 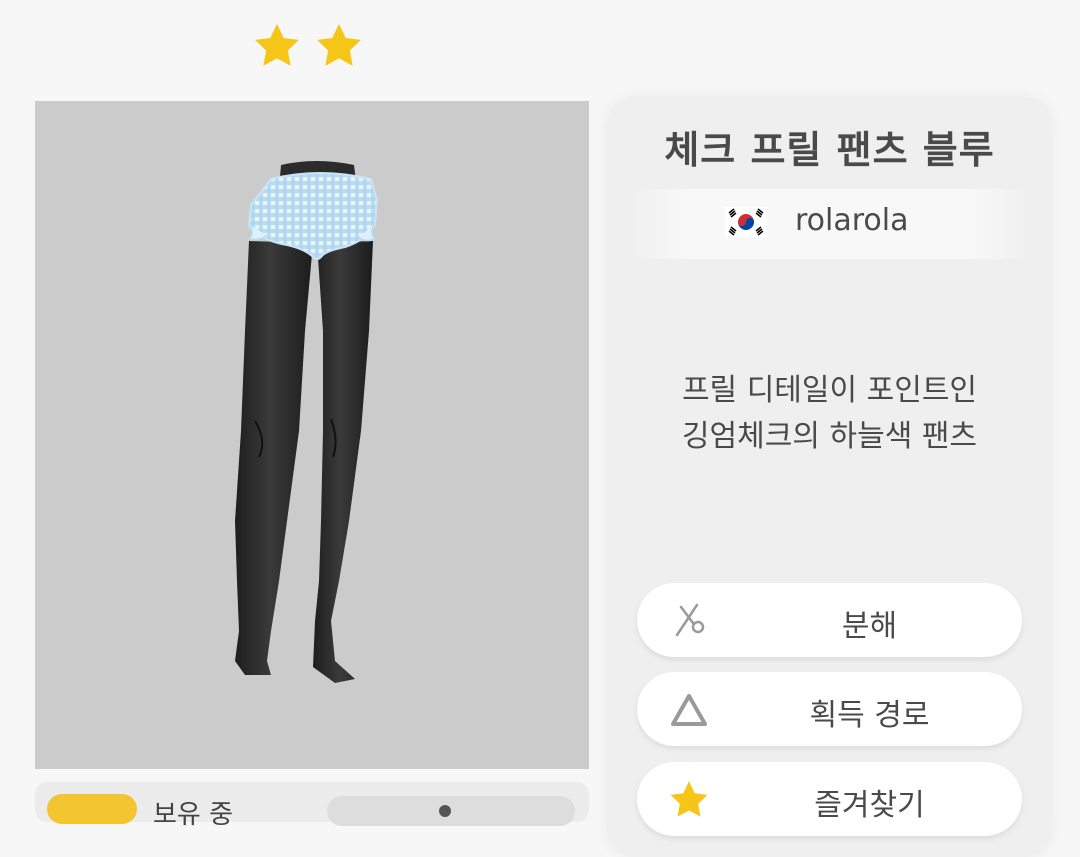 I want to click on owned-count-badge, so click(x=92, y=809).